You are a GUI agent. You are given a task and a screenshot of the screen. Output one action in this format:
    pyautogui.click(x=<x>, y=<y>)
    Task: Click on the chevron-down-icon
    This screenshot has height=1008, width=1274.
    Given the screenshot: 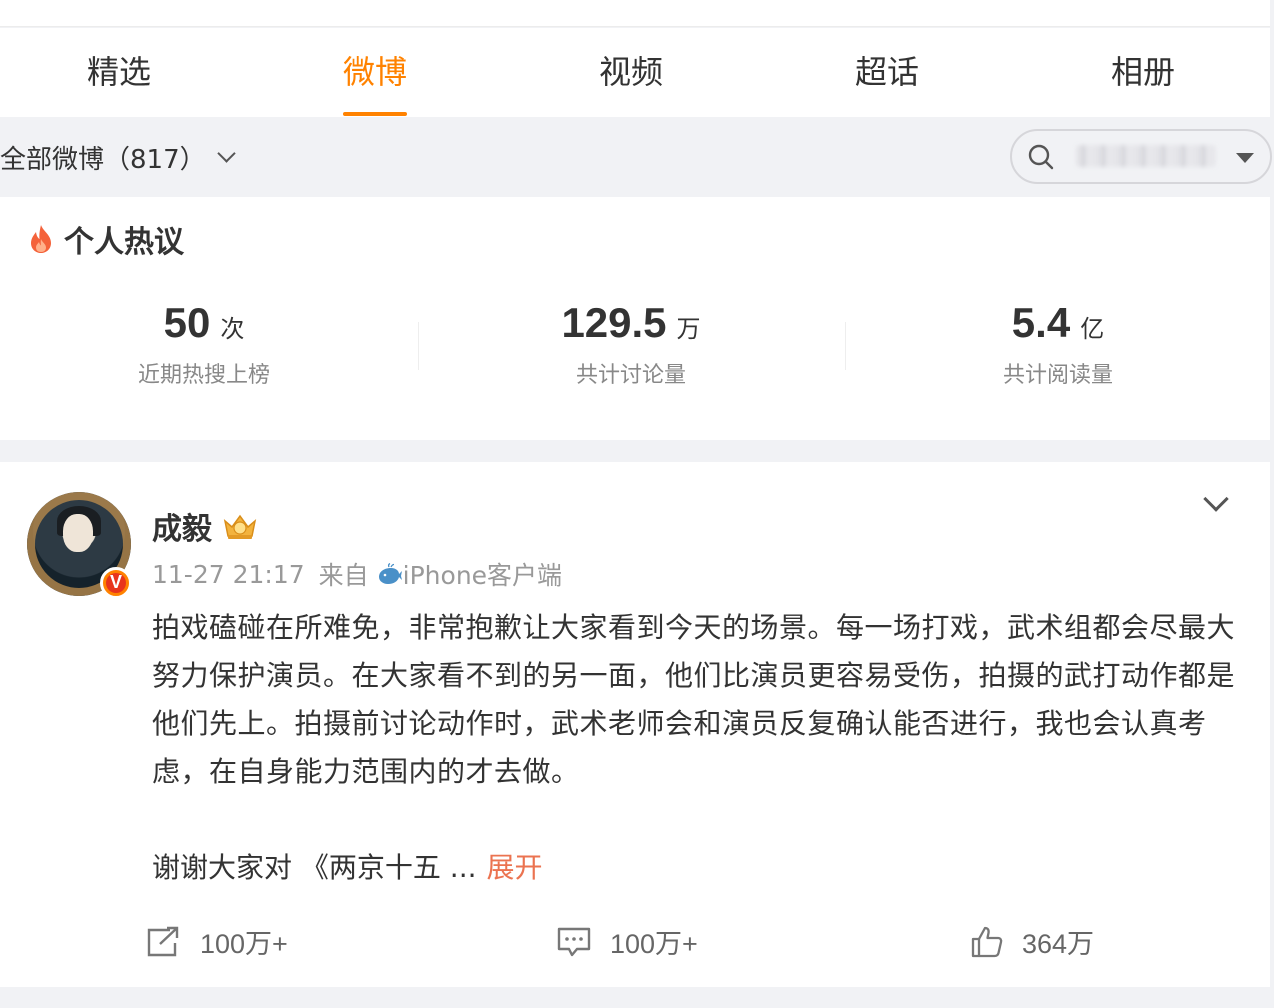 What is the action you would take?
    pyautogui.click(x=226, y=153)
    